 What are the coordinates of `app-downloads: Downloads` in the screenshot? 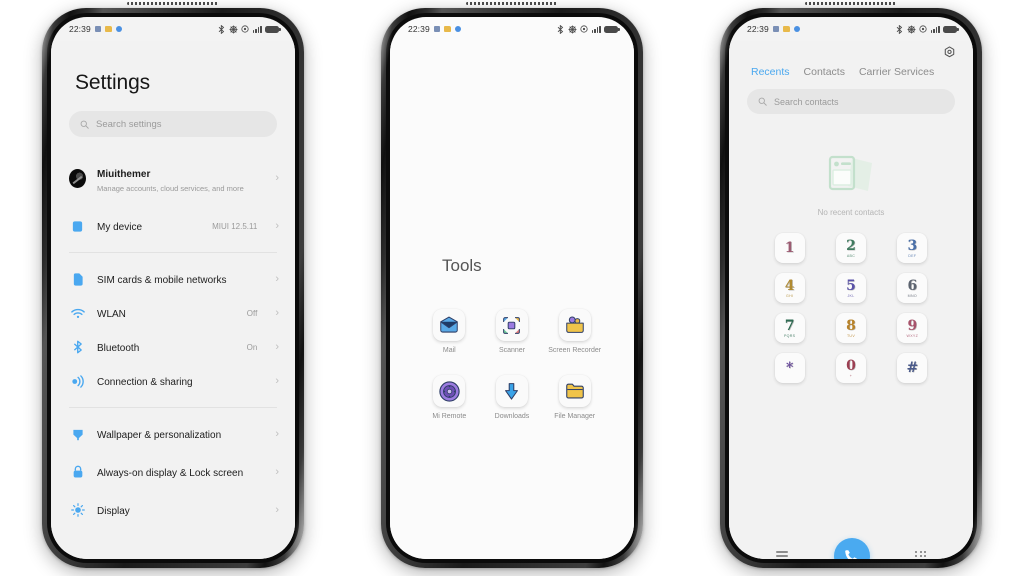 It's located at (512, 398).